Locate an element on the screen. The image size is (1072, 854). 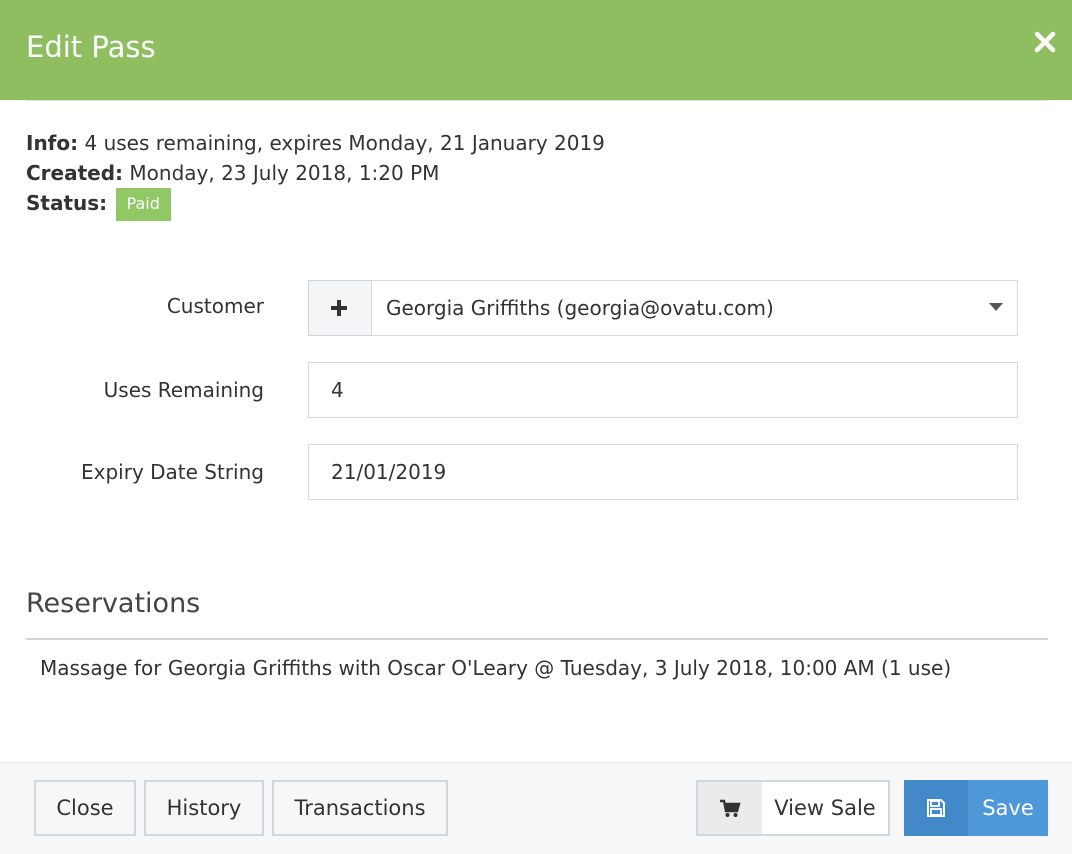
save-button: Save is located at coordinates (976, 808).